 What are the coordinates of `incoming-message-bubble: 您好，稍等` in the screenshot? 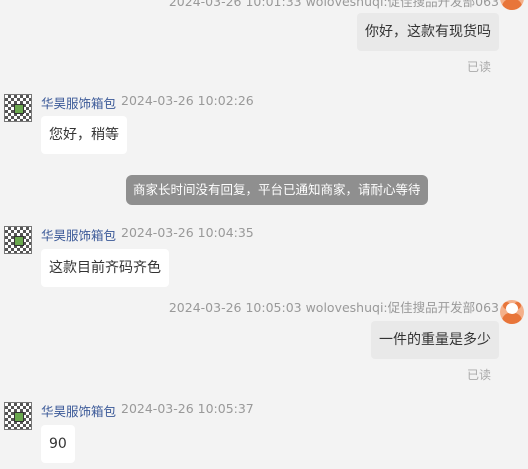 It's located at (84, 135).